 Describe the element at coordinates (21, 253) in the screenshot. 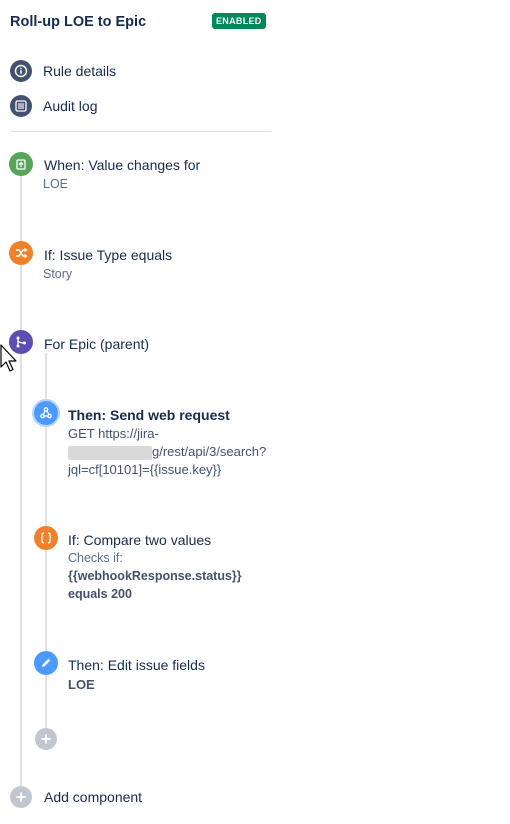

I see `shuffle-icon` at that location.